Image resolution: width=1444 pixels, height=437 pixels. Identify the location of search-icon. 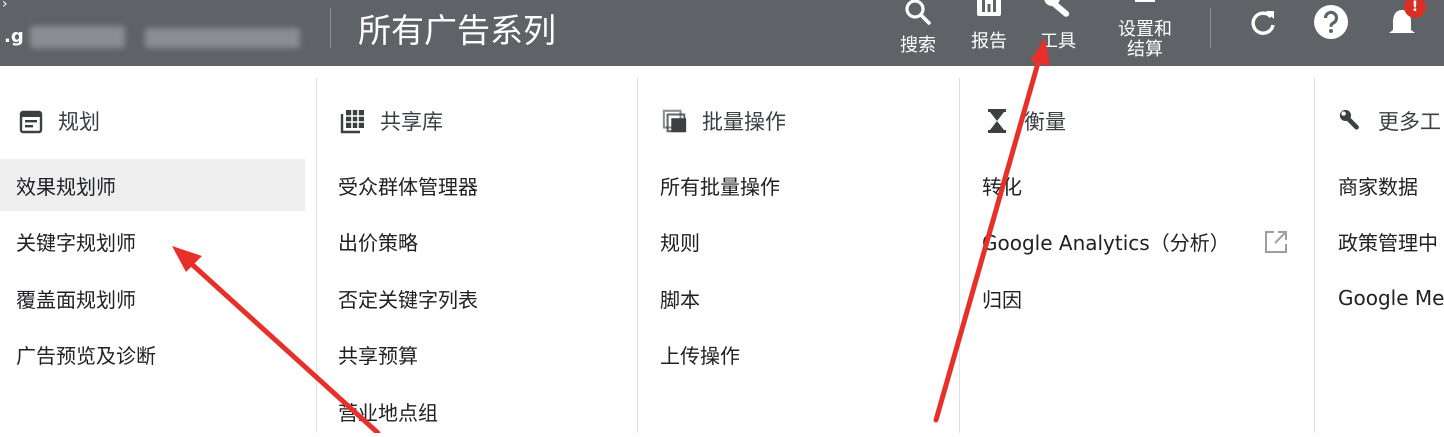
(918, 12).